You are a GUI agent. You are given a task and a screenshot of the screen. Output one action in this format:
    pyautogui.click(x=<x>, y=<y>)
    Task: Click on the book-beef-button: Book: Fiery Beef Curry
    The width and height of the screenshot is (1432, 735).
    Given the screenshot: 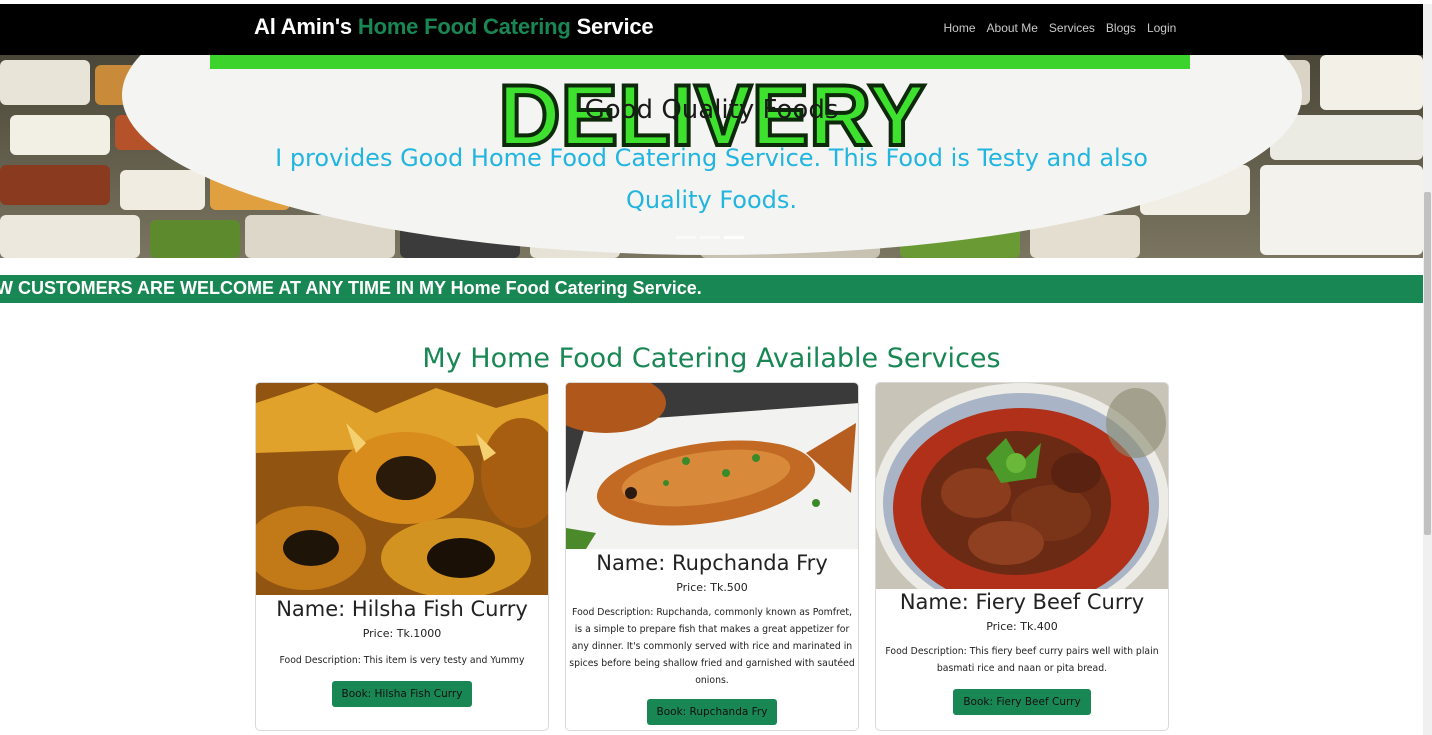 What is the action you would take?
    pyautogui.click(x=1022, y=702)
    